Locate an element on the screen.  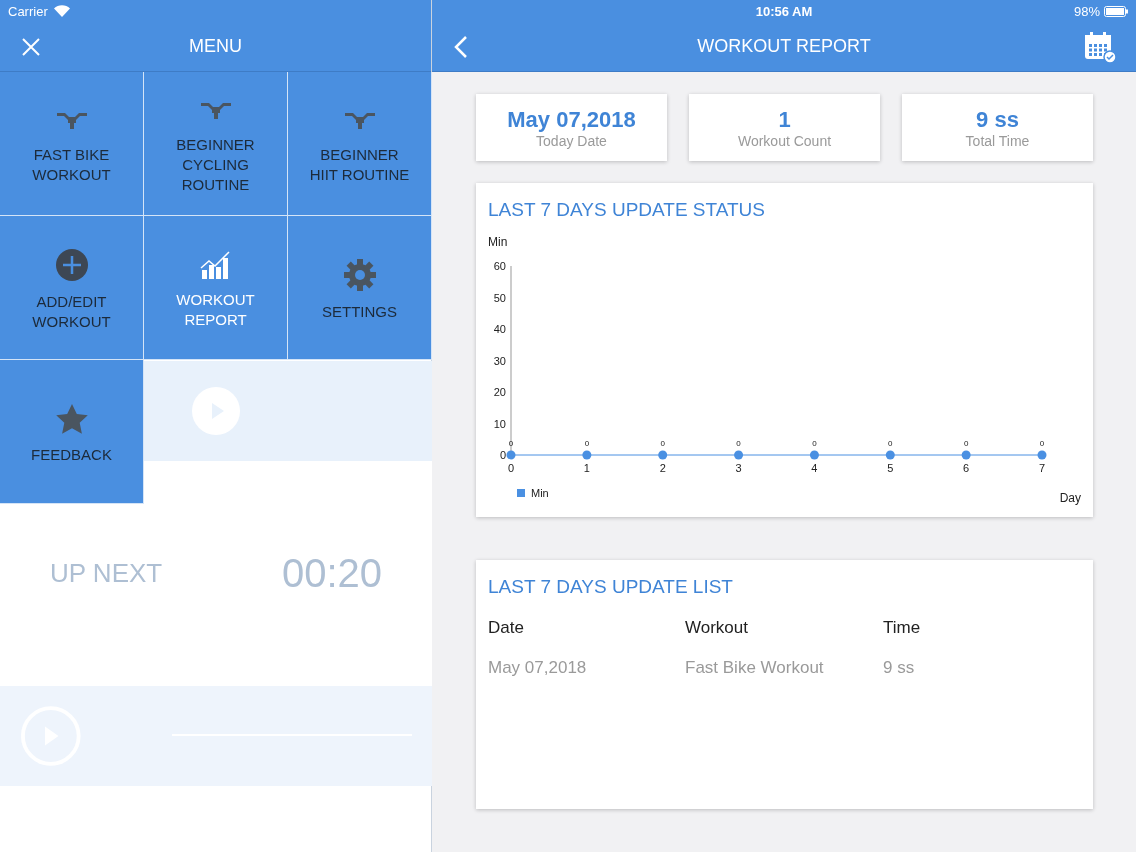
star-icon is located at coordinates (71, 418).